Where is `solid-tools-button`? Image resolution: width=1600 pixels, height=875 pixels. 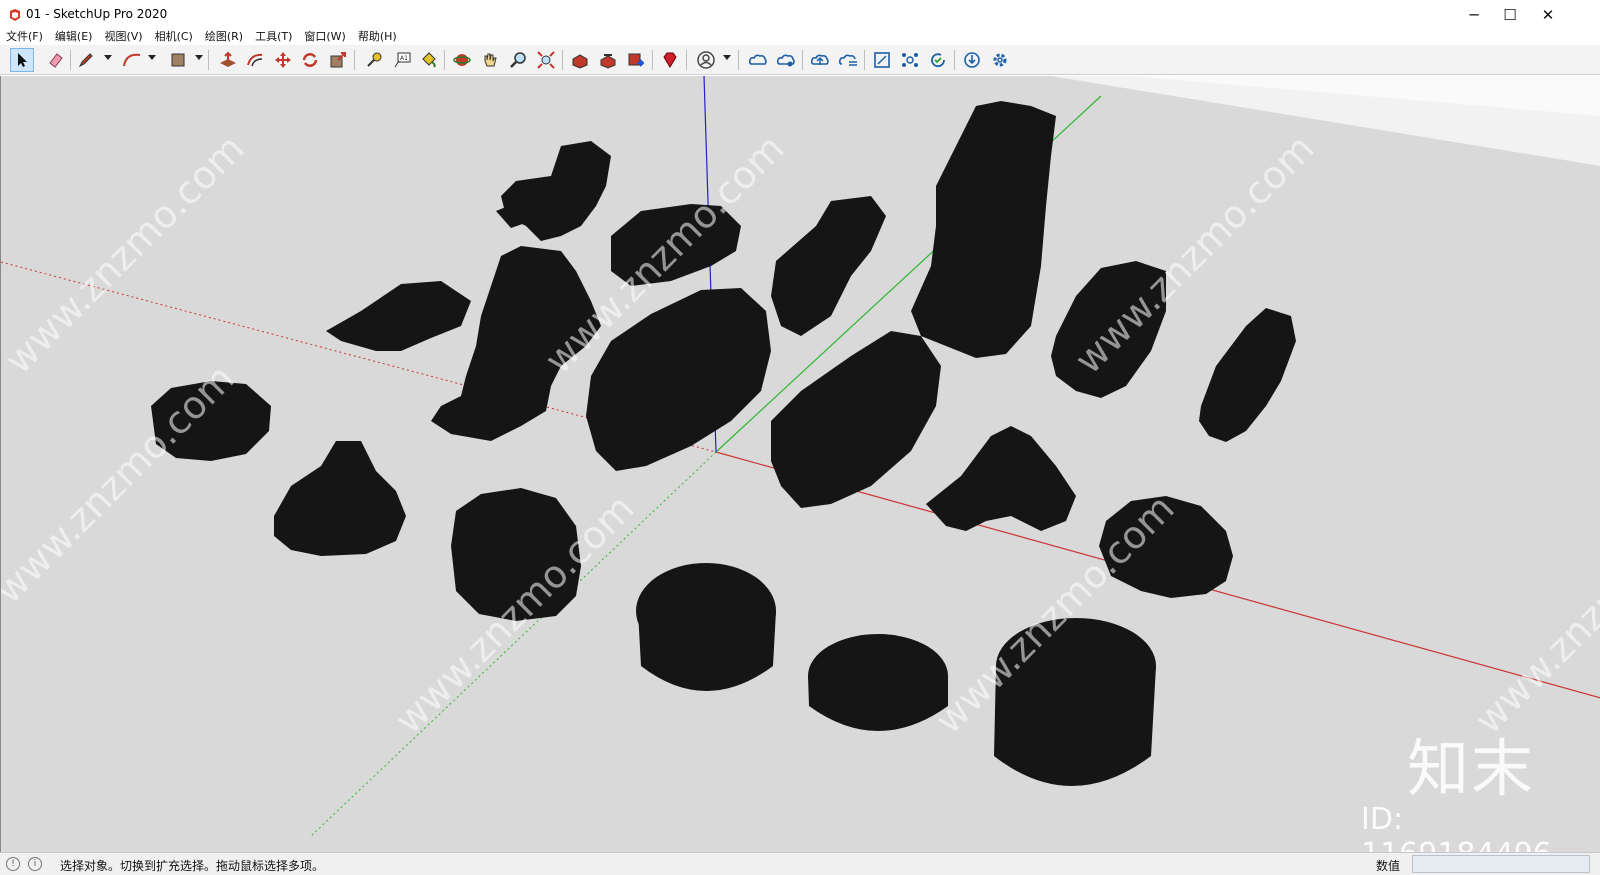 solid-tools-button is located at coordinates (910, 60).